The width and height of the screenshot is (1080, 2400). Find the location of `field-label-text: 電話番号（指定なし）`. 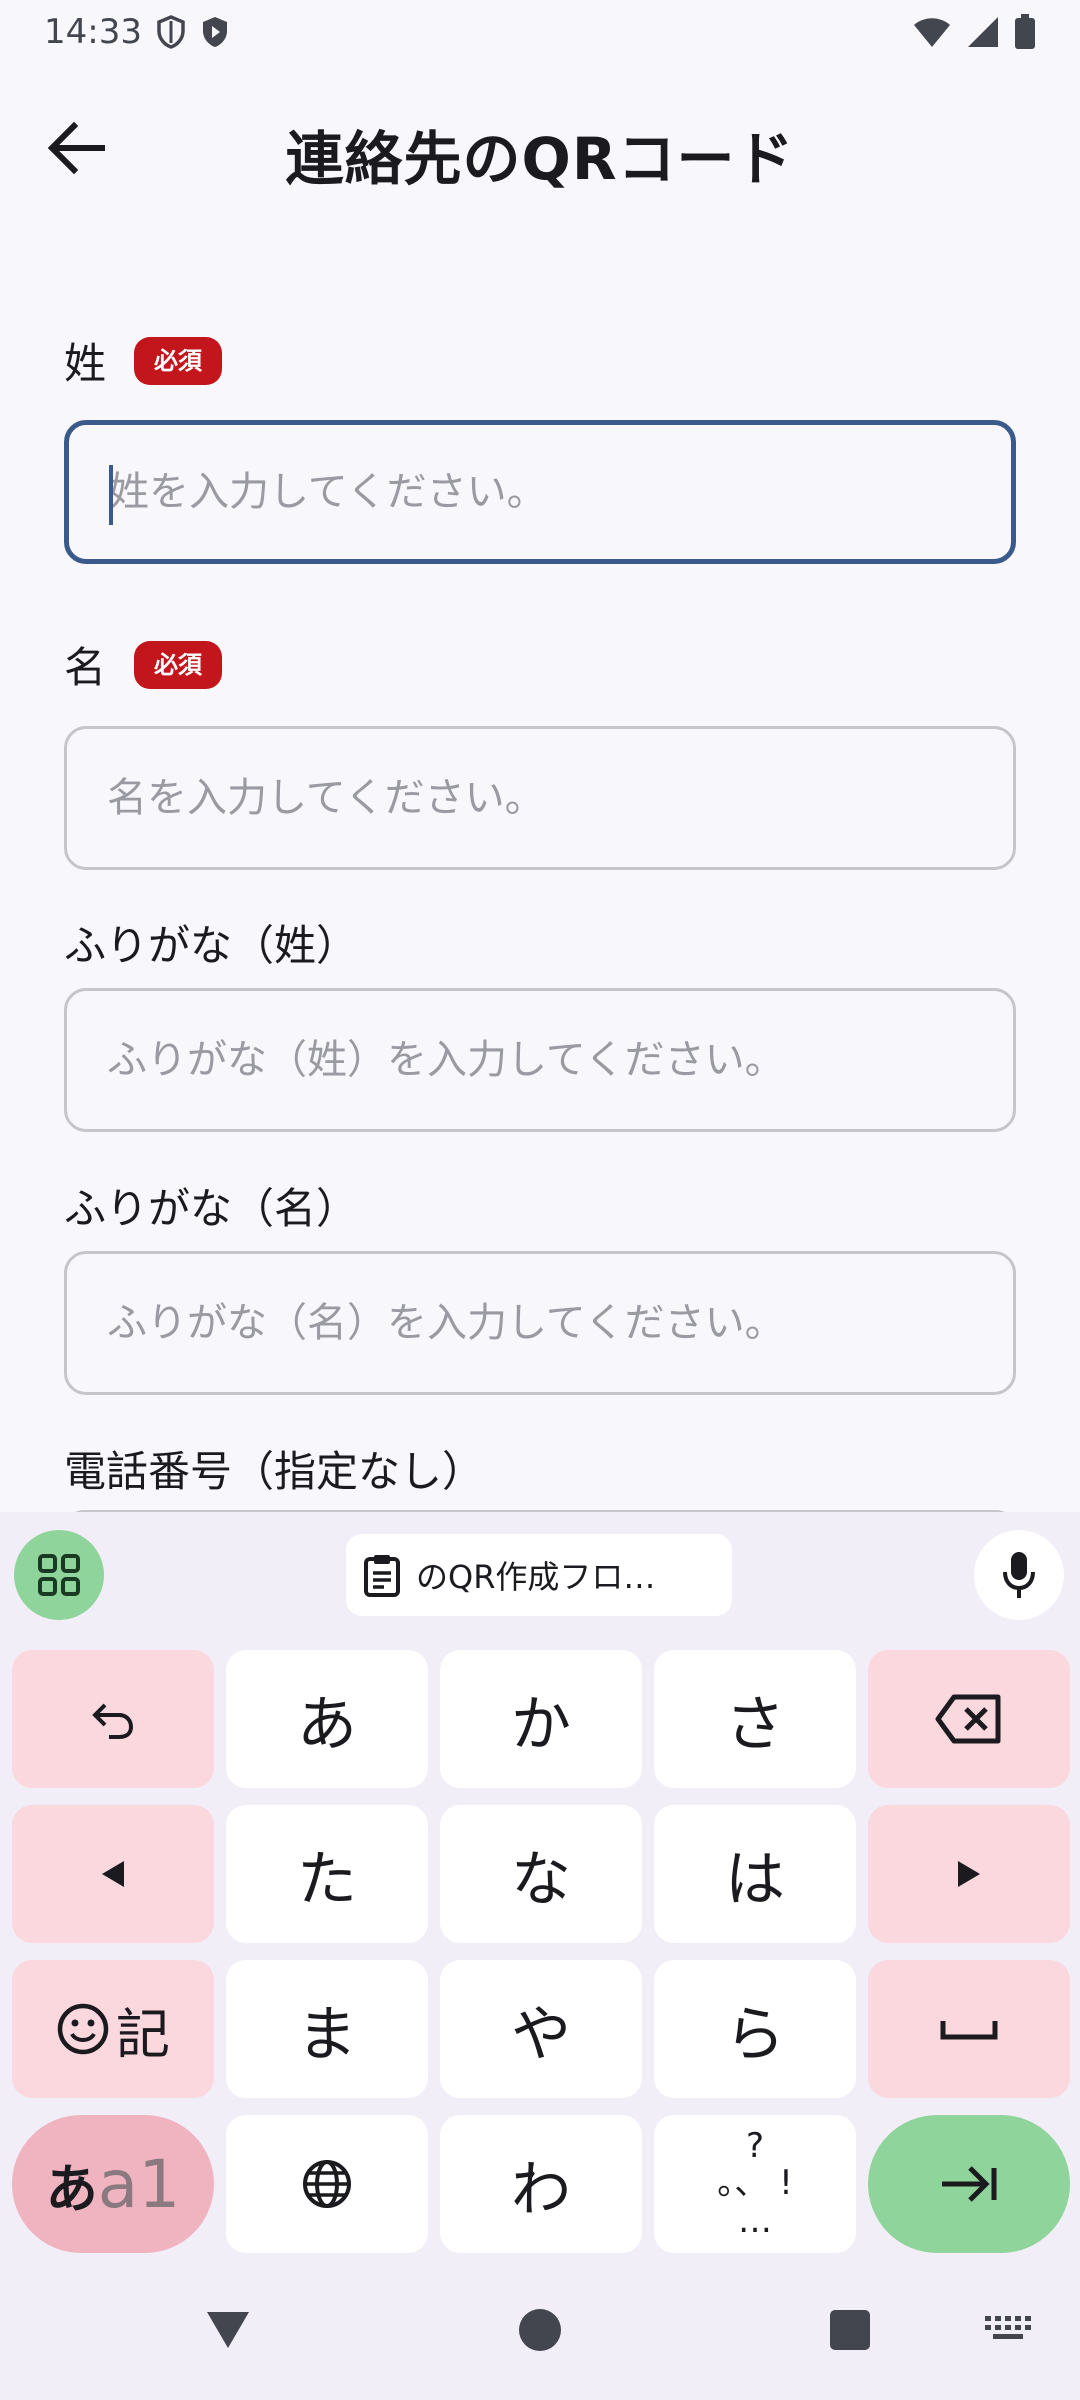

field-label-text: 電話番号（指定なし） is located at coordinates (274, 1471).